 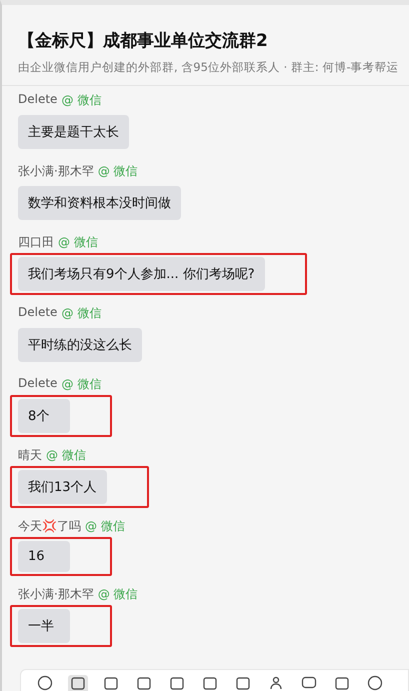 What do you see at coordinates (44, 416) in the screenshot?
I see `message-bubble: 8个` at bounding box center [44, 416].